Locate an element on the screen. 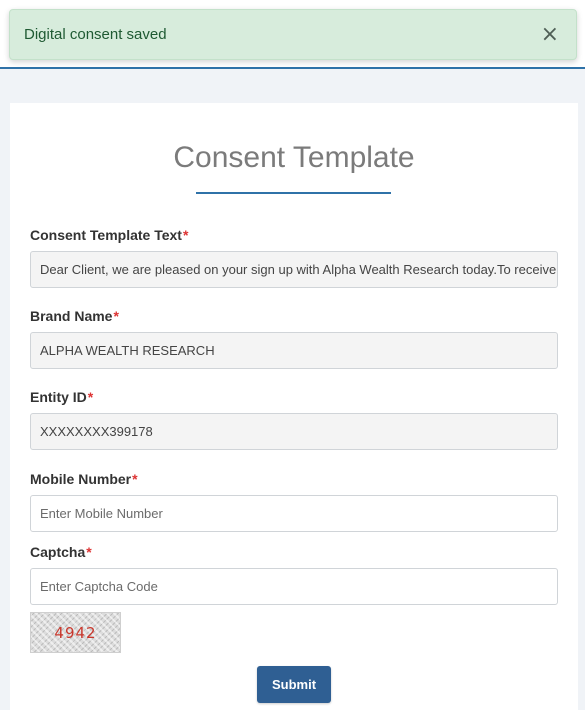 This screenshot has height=710, width=585. captcha-code: 4942 is located at coordinates (75, 632).